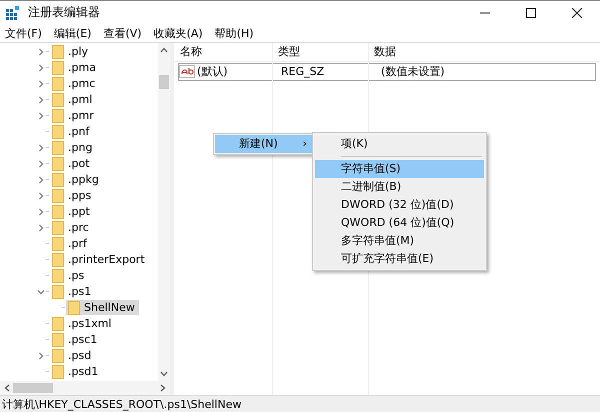 This screenshot has height=412, width=600. Describe the element at coordinates (413, 72) in the screenshot. I see `table-cell-text: (数值未设置)` at that location.